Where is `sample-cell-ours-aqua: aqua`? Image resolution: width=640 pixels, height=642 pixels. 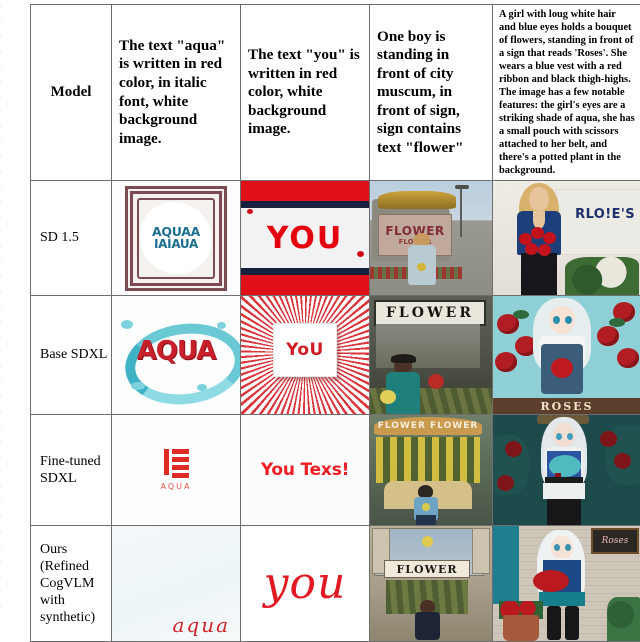 sample-cell-ours-aqua: aqua is located at coordinates (176, 584).